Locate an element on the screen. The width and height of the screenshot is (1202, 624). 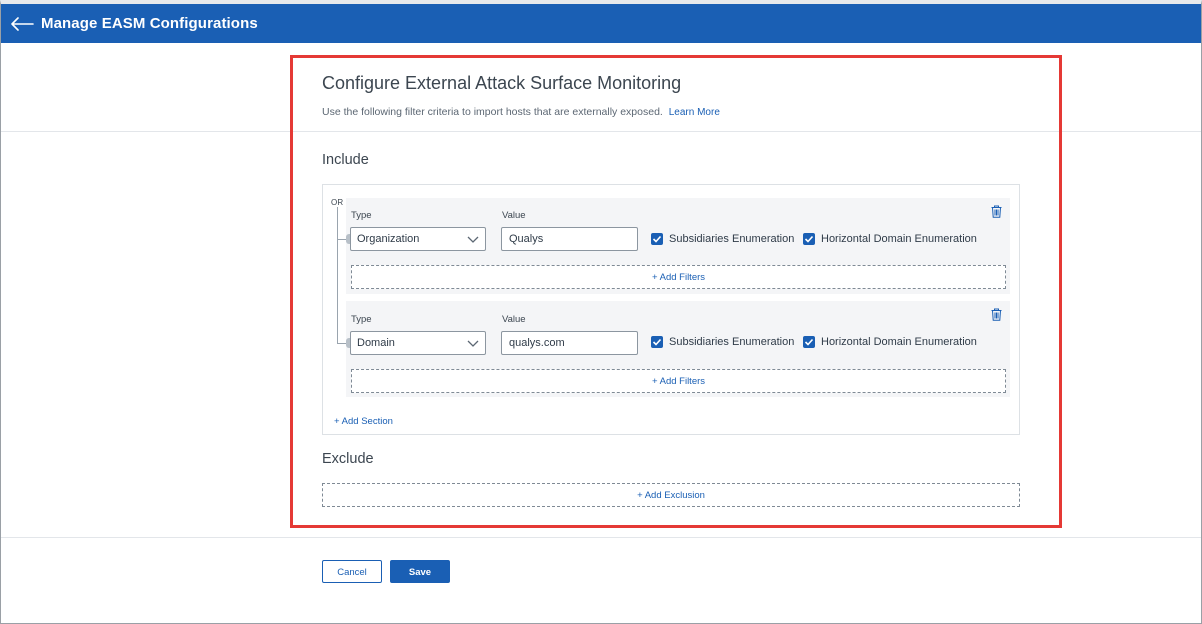
back-button is located at coordinates (22, 23).